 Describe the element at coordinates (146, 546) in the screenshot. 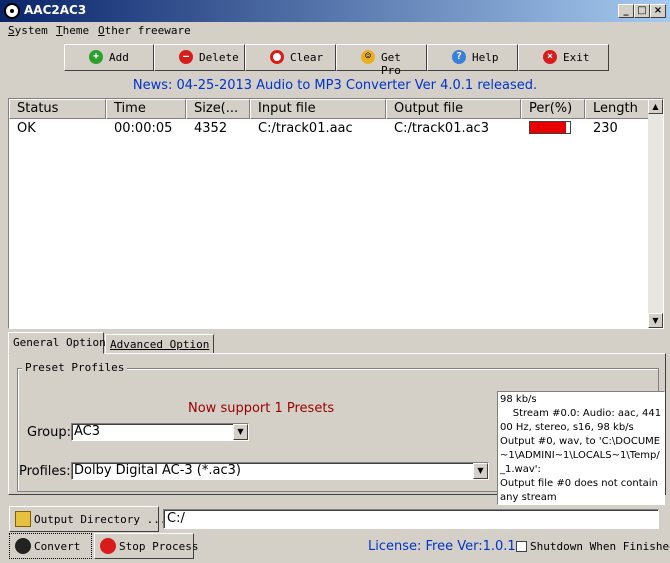

I see `stop-process-button: Stop Process` at that location.